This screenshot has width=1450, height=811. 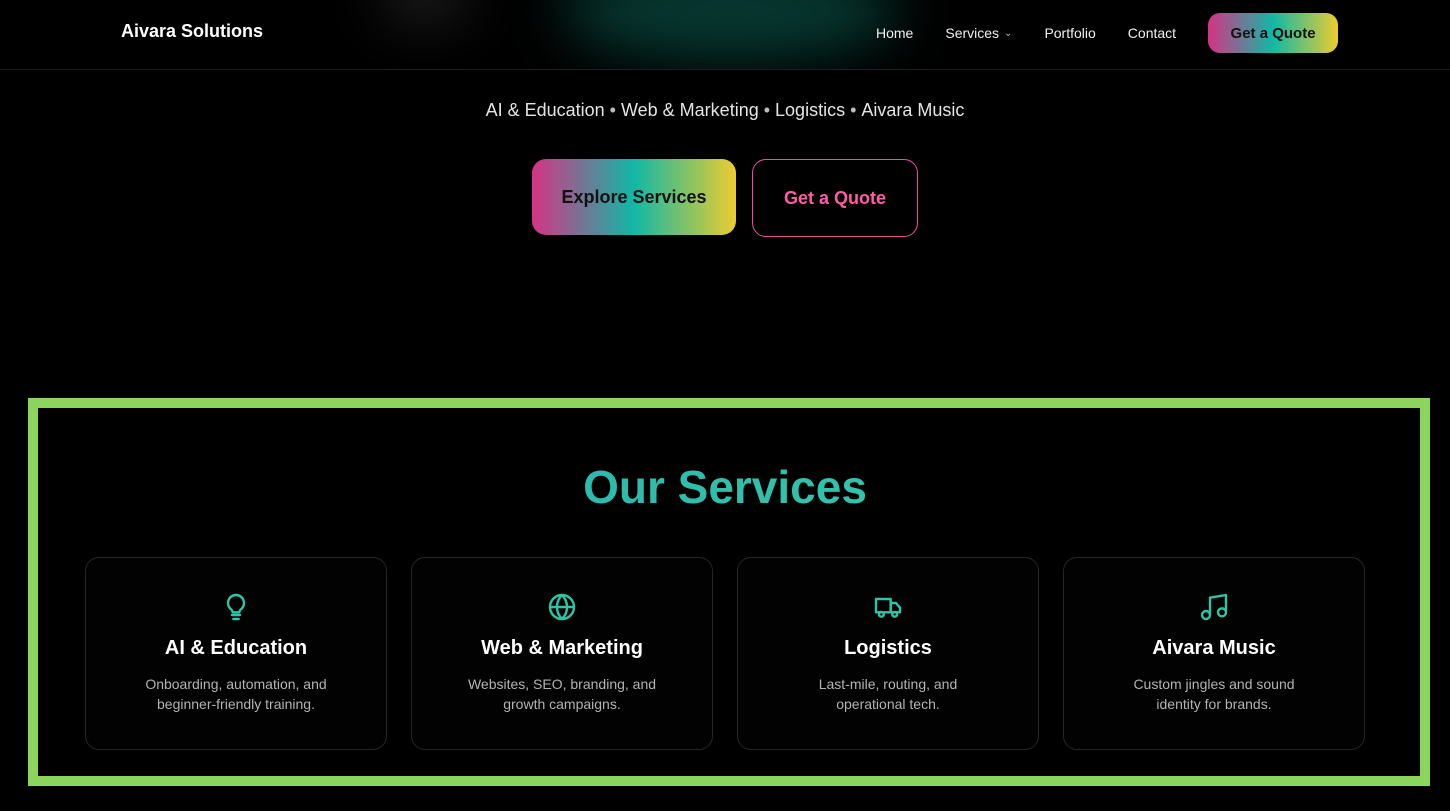 What do you see at coordinates (913, 110) in the screenshot?
I see `tagline-item: Aivara Music` at bounding box center [913, 110].